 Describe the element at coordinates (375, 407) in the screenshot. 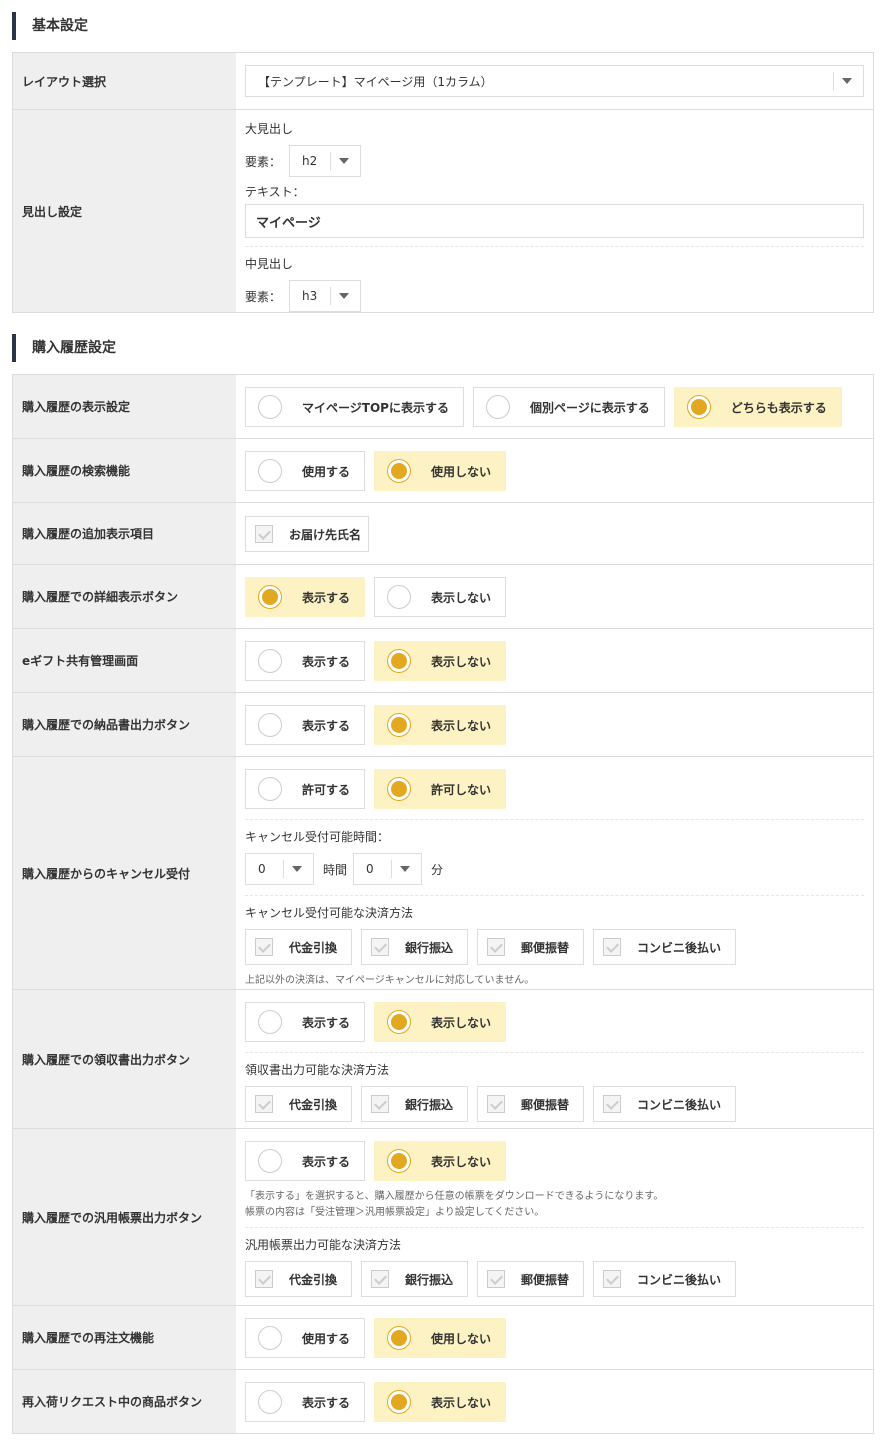

I see `option-label: マイページTOPに表示する` at that location.